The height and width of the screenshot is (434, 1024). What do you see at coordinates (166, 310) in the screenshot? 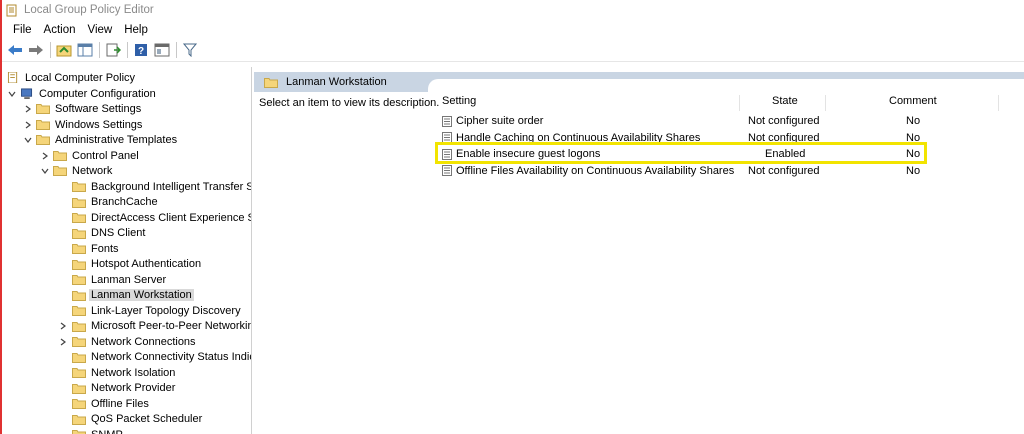
I see `tree-label: Link-Layer Topology Discovery` at bounding box center [166, 310].